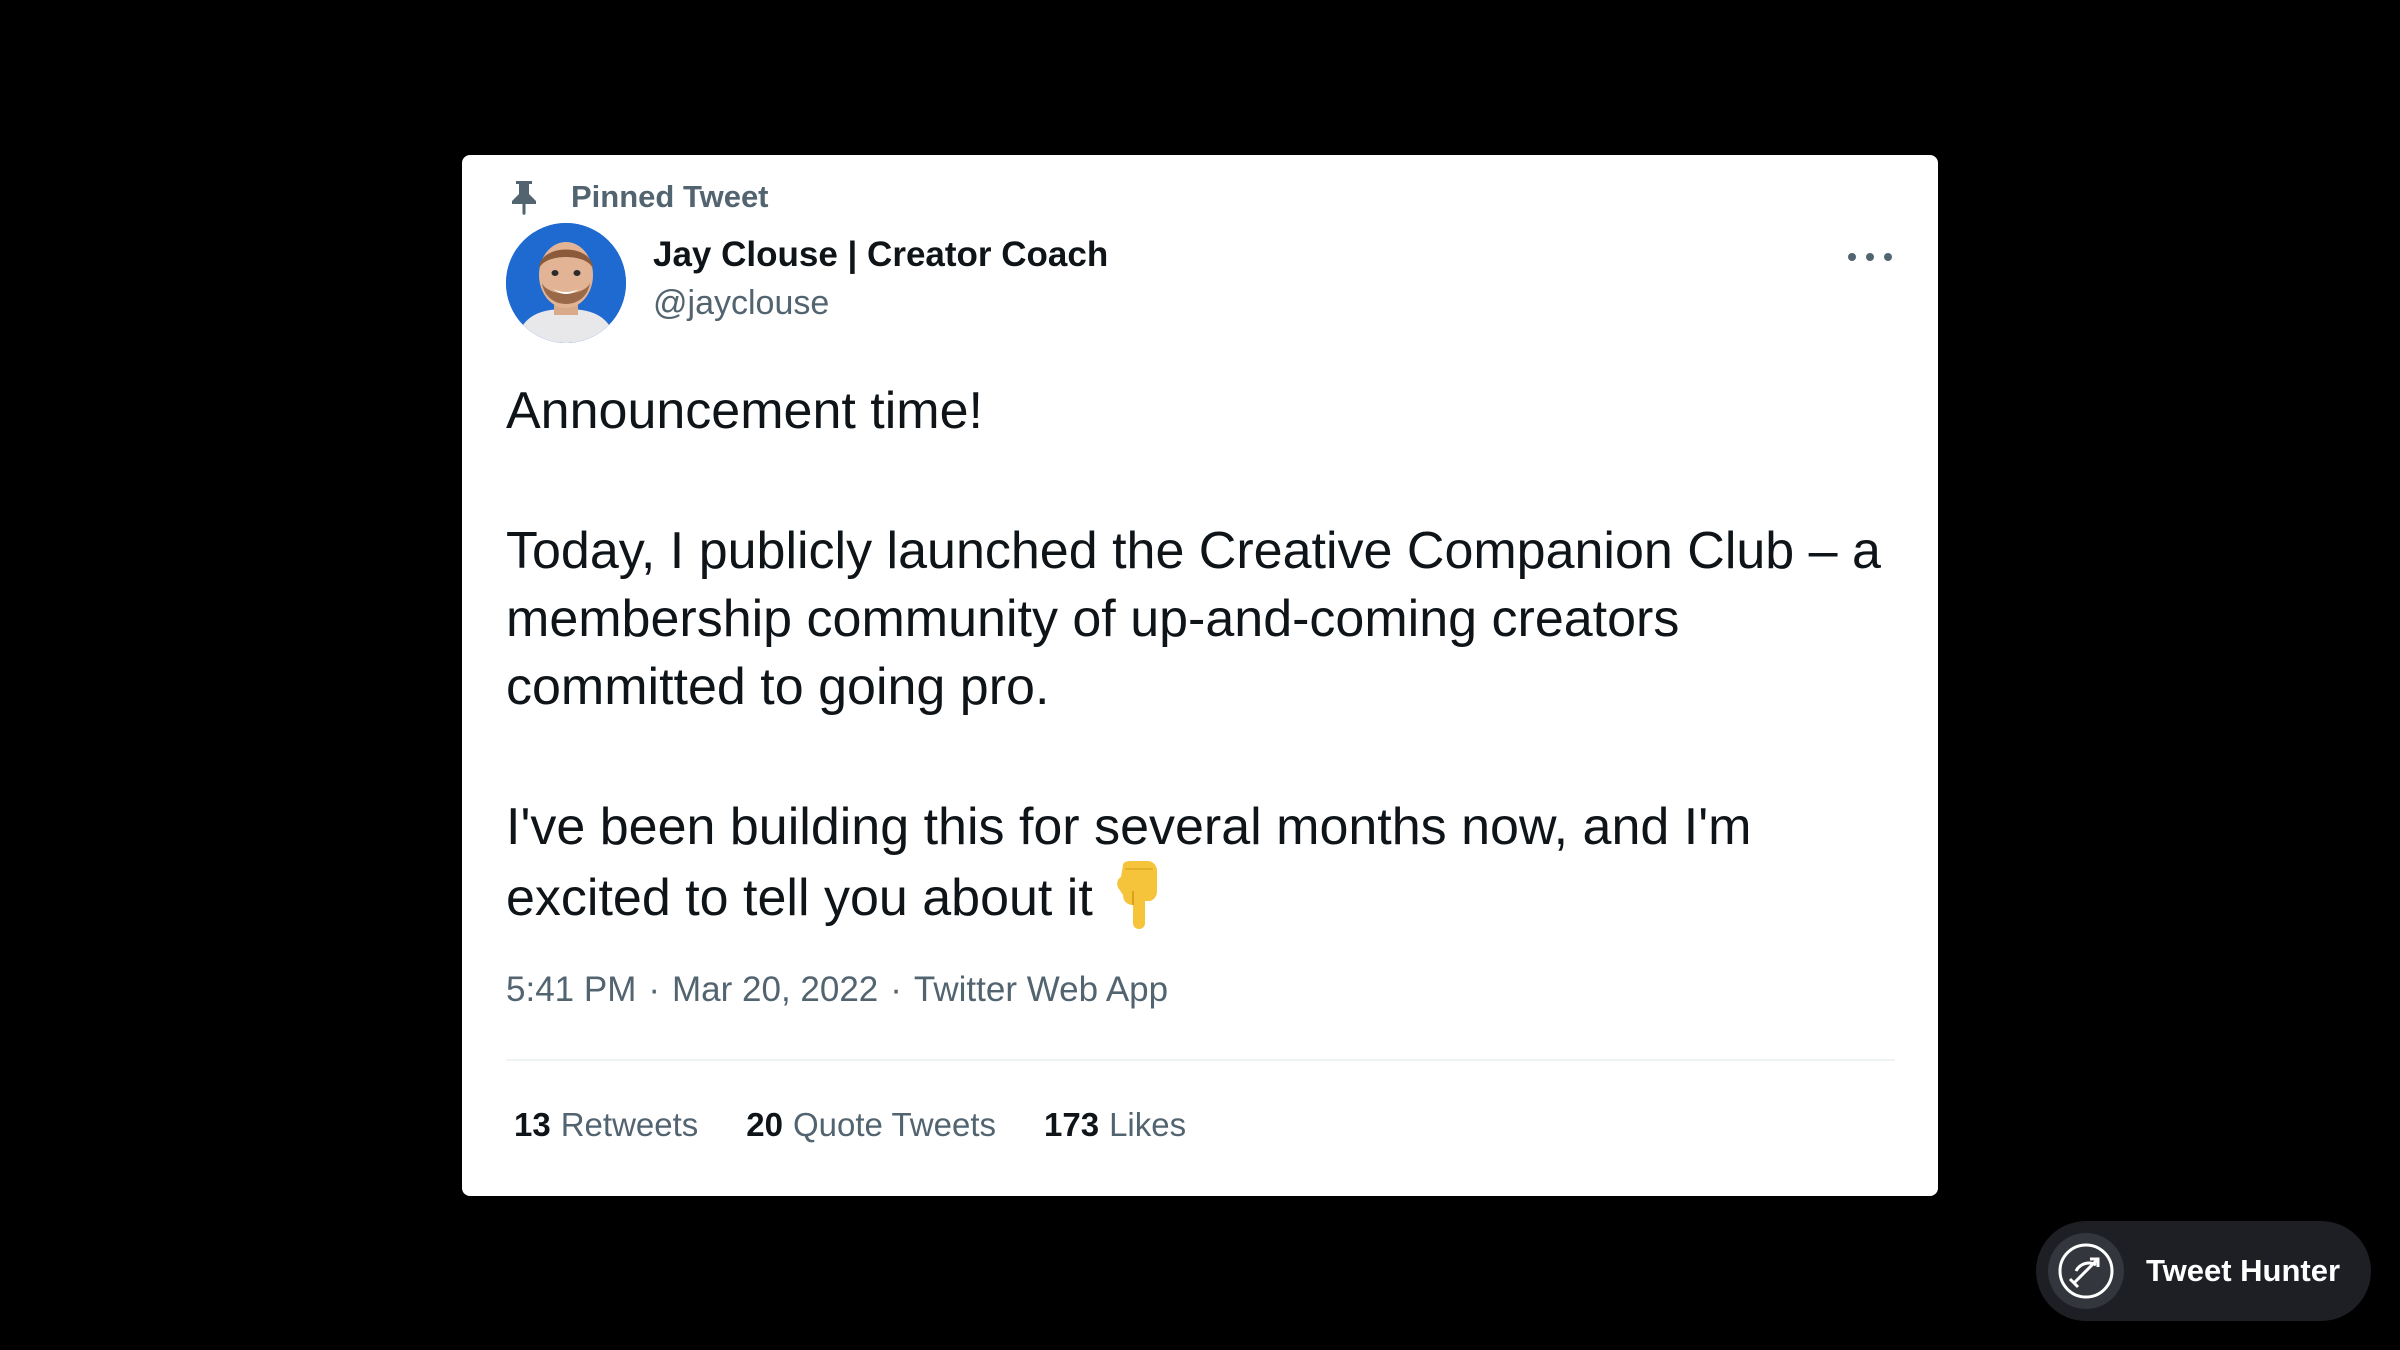  I want to click on divider, so click(1200, 1060).